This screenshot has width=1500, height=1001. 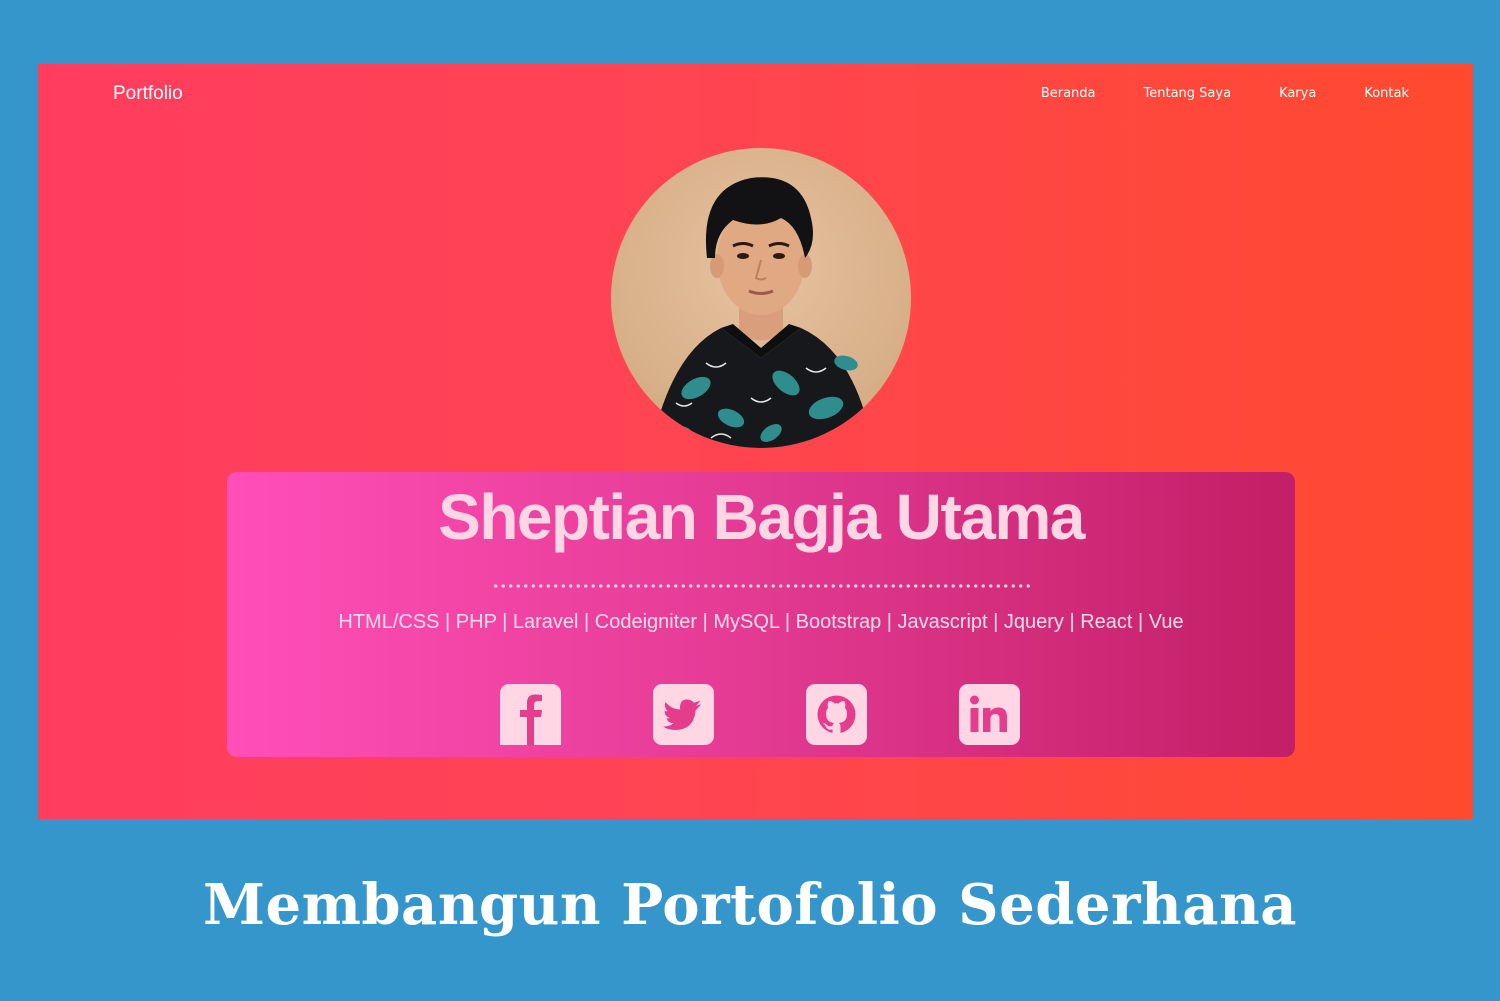 I want to click on github-icon, so click(x=836, y=714).